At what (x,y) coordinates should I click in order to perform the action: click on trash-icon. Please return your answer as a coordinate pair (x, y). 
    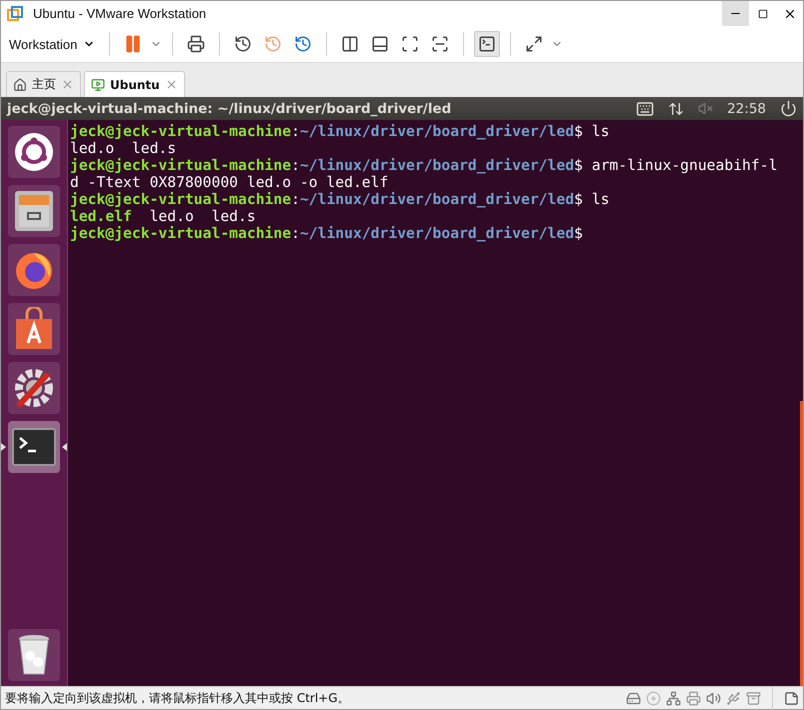
    Looking at the image, I should click on (34, 655).